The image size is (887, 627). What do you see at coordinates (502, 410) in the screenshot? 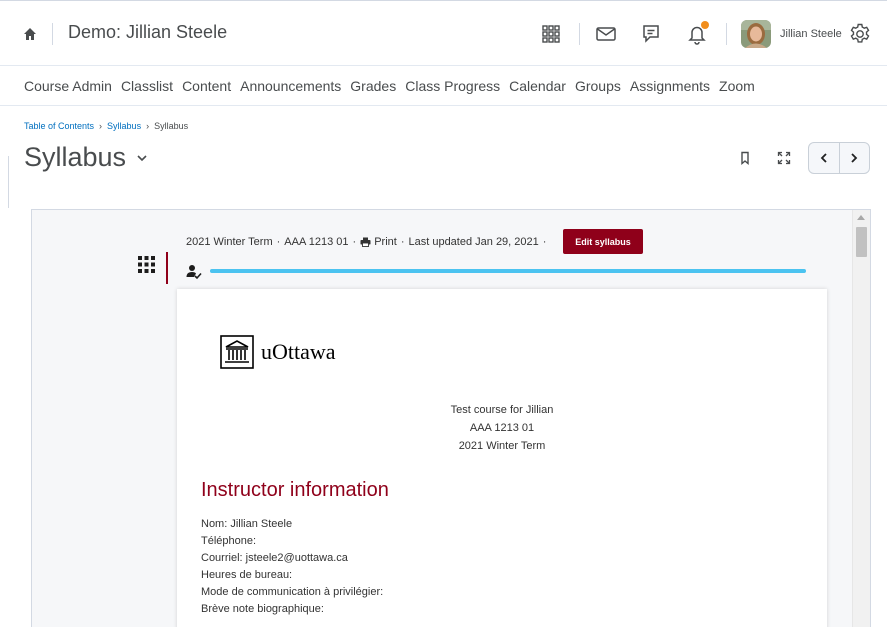
I see `course-name: Test course for Jillian` at bounding box center [502, 410].